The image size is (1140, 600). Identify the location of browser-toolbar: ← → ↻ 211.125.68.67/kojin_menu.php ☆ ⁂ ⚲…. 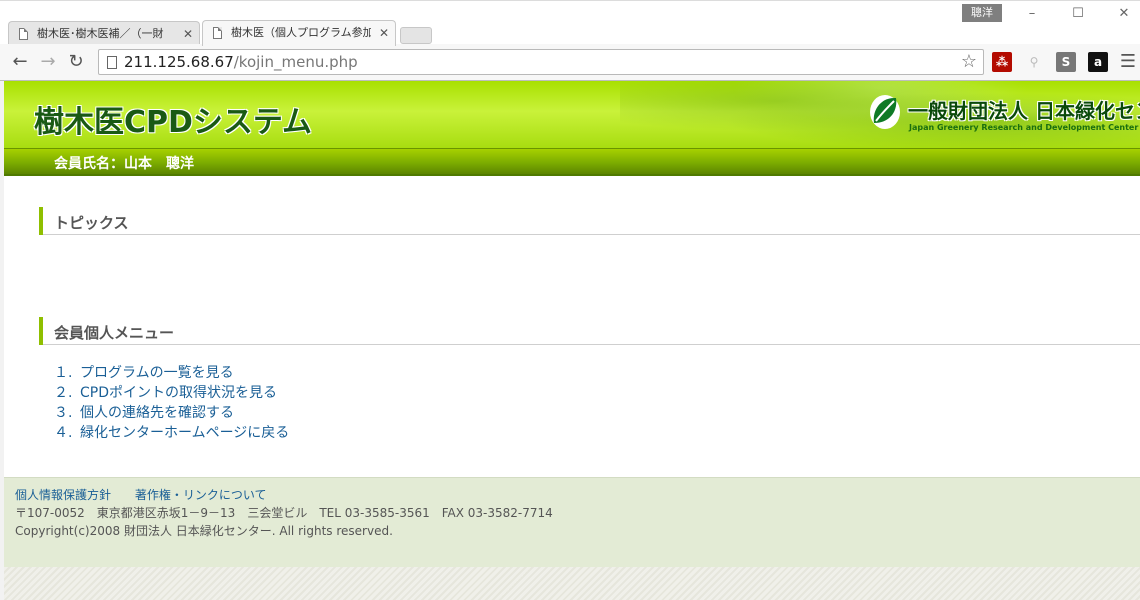
(570, 62).